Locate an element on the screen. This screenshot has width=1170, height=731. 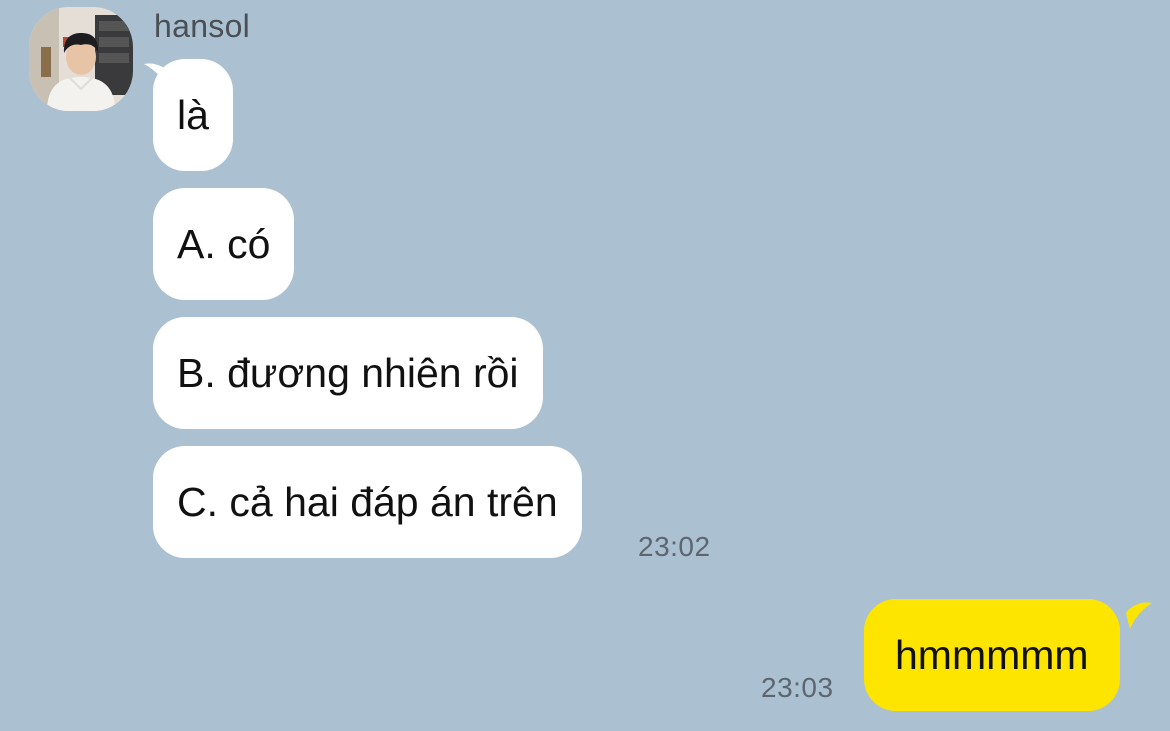
sender-name: hansol is located at coordinates (202, 26).